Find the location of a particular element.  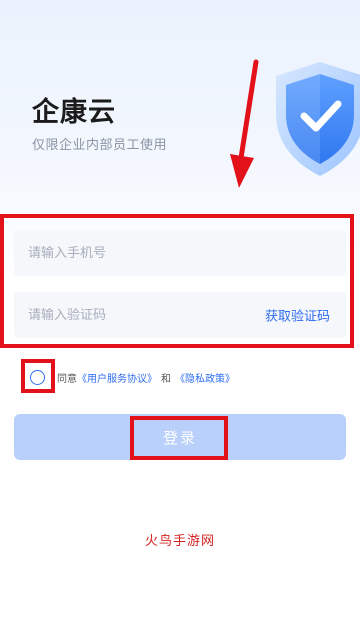

watermark-text: 火鸟手游网 is located at coordinates (179, 541).